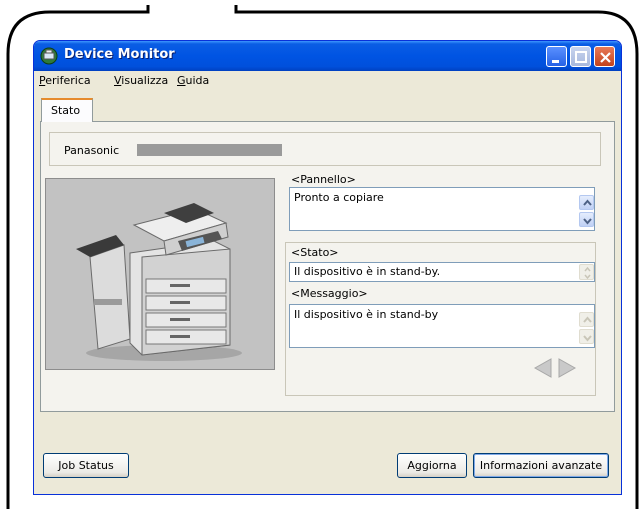 This screenshot has width=644, height=509. What do you see at coordinates (555, 61) in the screenshot?
I see `minimize-icon` at bounding box center [555, 61].